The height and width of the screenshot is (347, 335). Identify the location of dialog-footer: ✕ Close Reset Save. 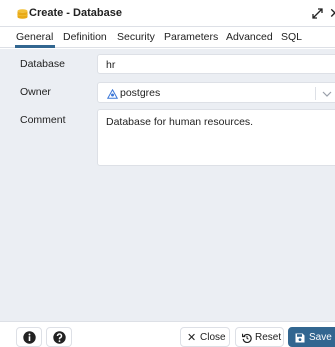
(167, 334).